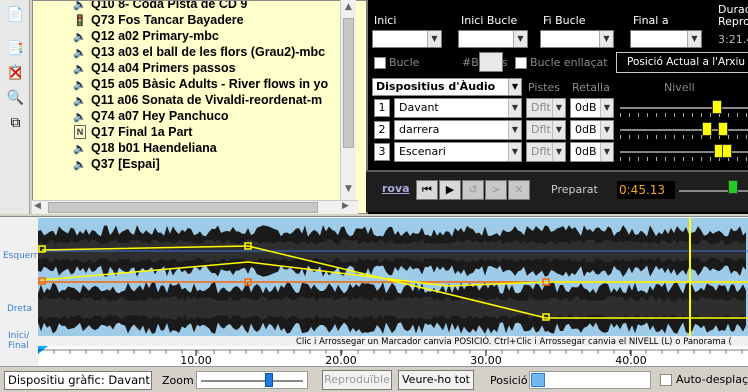  Describe the element at coordinates (153, 68) in the screenshot. I see `cue-list-item: 🔈 Q14 a04 Primers passos` at that location.